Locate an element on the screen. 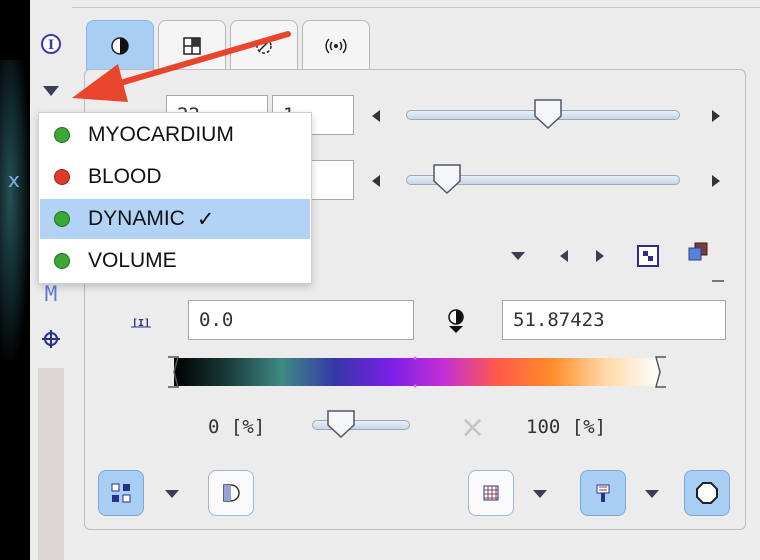  half-button is located at coordinates (231, 493).